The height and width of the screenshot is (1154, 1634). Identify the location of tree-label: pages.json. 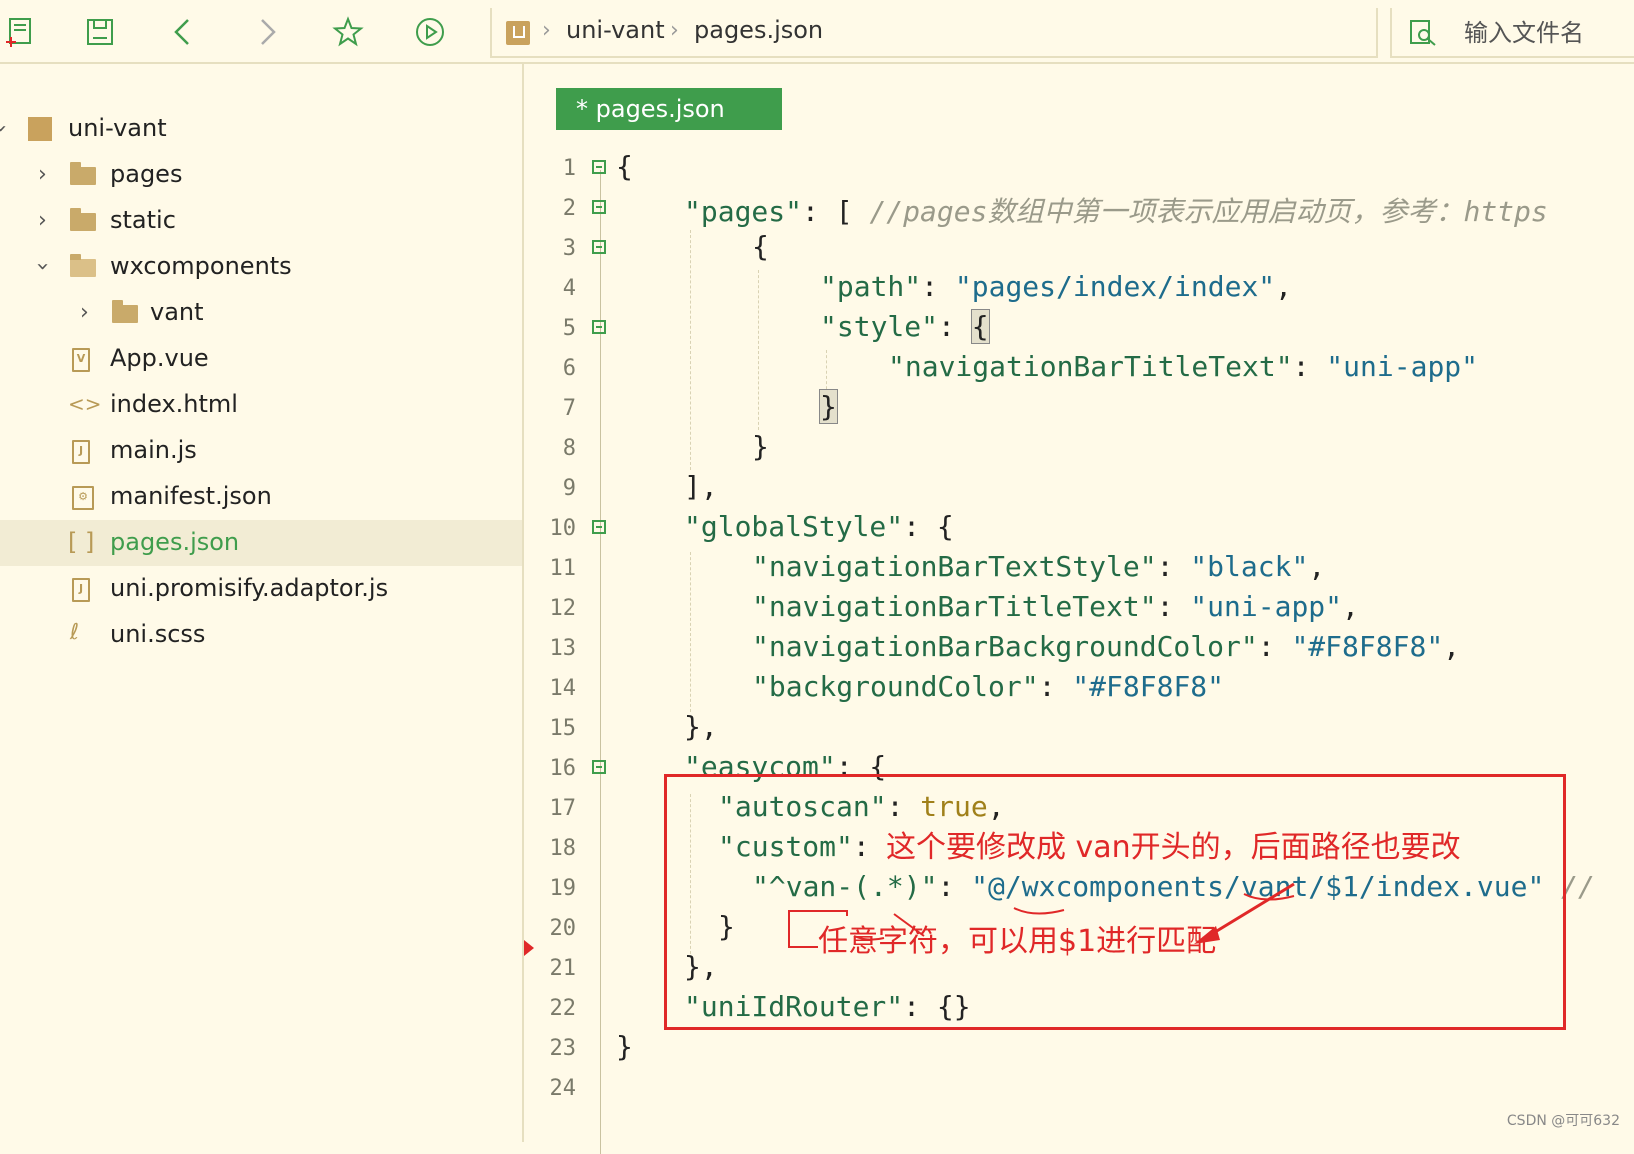
(175, 542).